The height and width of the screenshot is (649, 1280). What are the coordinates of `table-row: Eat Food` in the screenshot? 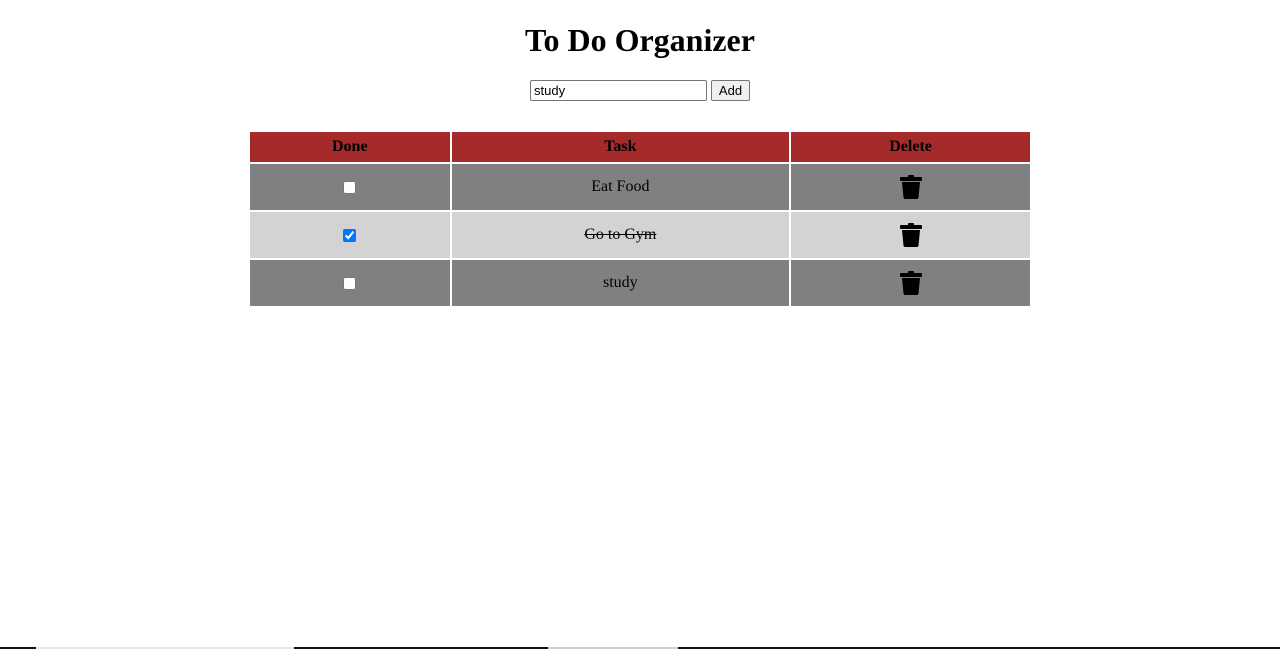 It's located at (640, 187).